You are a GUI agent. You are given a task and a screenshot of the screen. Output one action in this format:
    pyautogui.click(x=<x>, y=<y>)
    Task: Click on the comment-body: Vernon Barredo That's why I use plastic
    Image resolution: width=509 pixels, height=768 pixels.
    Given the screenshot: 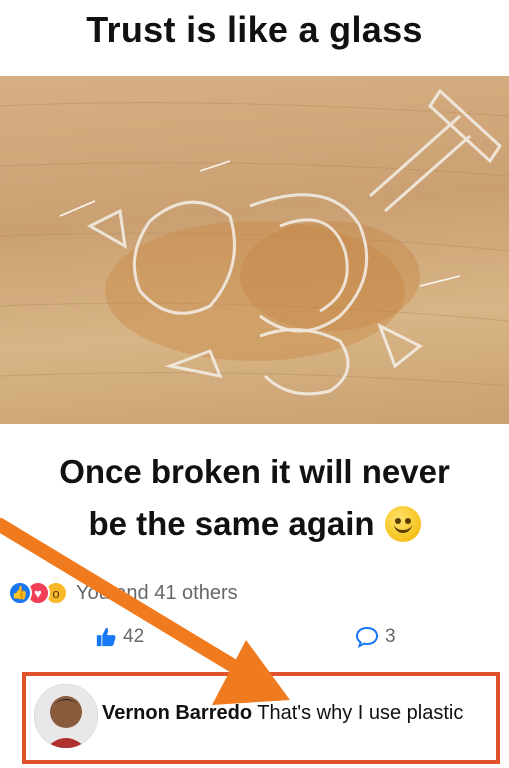 What is the action you would take?
    pyautogui.click(x=292, y=713)
    